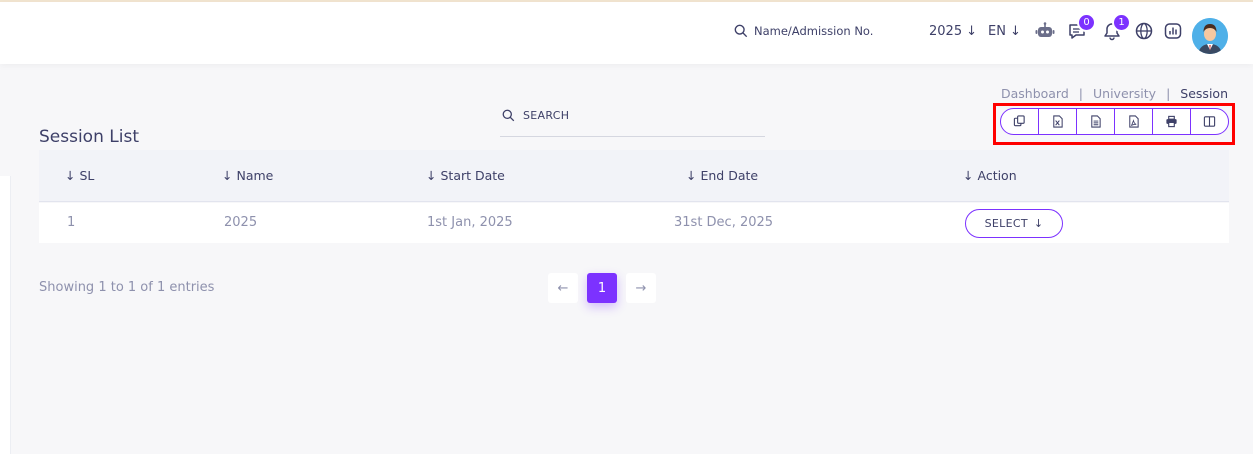 Image resolution: width=1253 pixels, height=454 pixels. What do you see at coordinates (997, 175) in the screenshot?
I see `column-label: Action` at bounding box center [997, 175].